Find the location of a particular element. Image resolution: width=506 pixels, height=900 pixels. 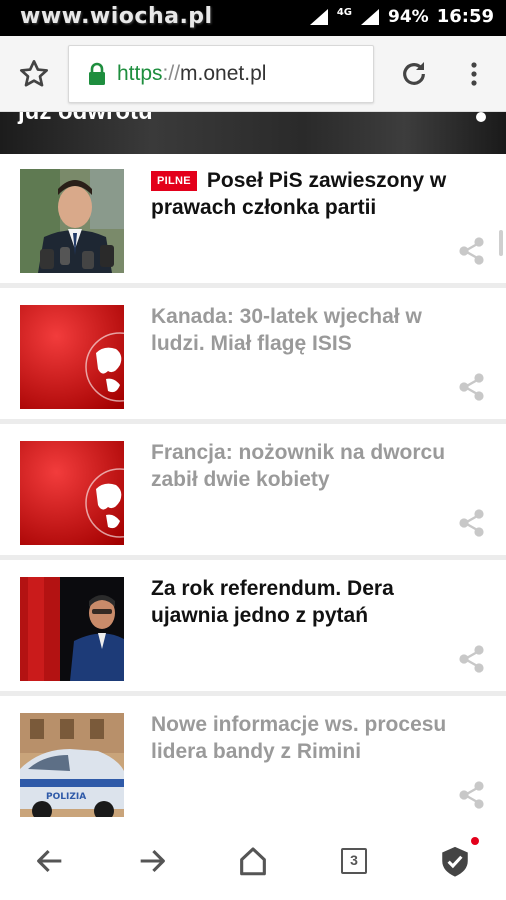

hero-banner: już odwrotu is located at coordinates (253, 133).